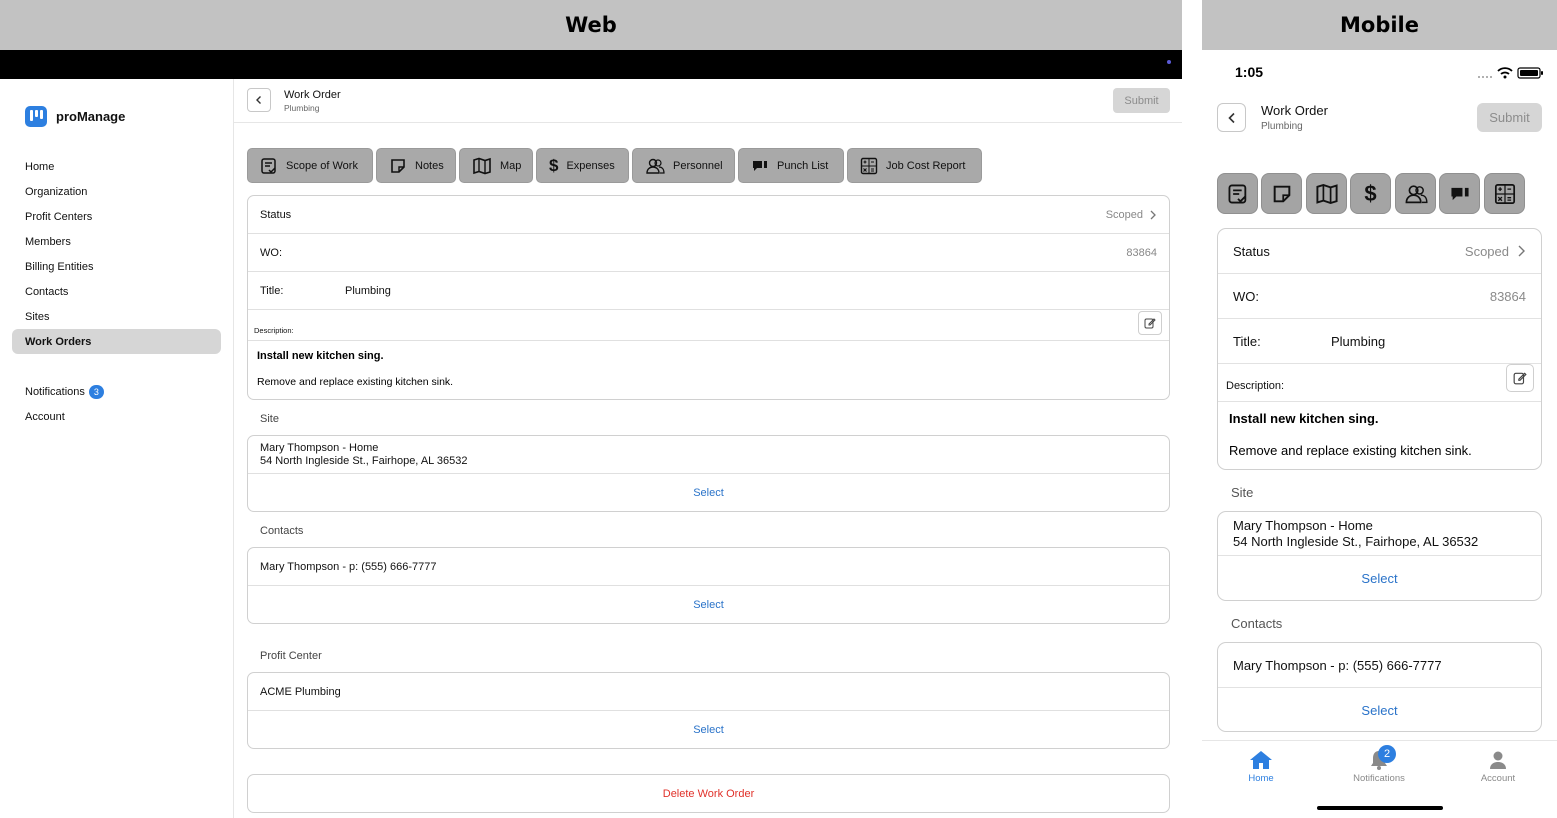 Image resolution: width=1557 pixels, height=818 pixels. What do you see at coordinates (310, 165) in the screenshot?
I see `tab-scope-of-work: Scope of Work` at bounding box center [310, 165].